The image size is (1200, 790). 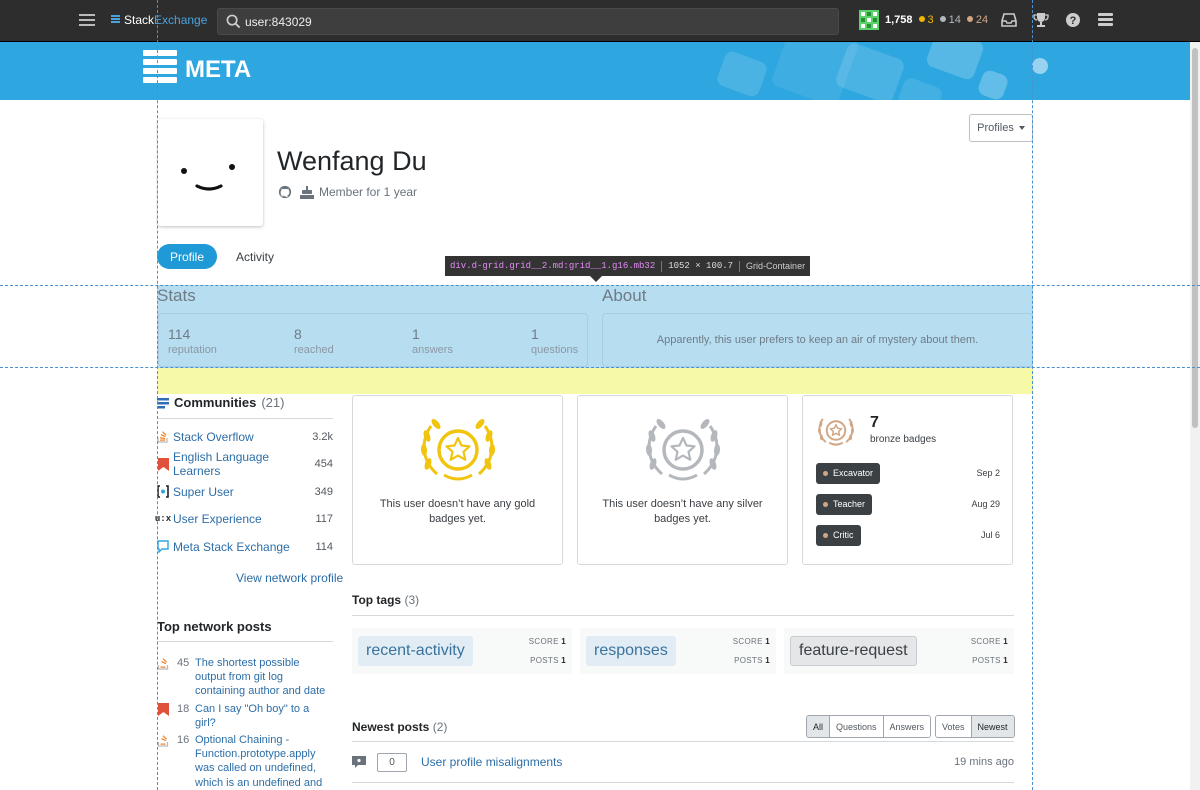 I want to click on newest-posts-heading: Newest posts (2), so click(x=400, y=727).